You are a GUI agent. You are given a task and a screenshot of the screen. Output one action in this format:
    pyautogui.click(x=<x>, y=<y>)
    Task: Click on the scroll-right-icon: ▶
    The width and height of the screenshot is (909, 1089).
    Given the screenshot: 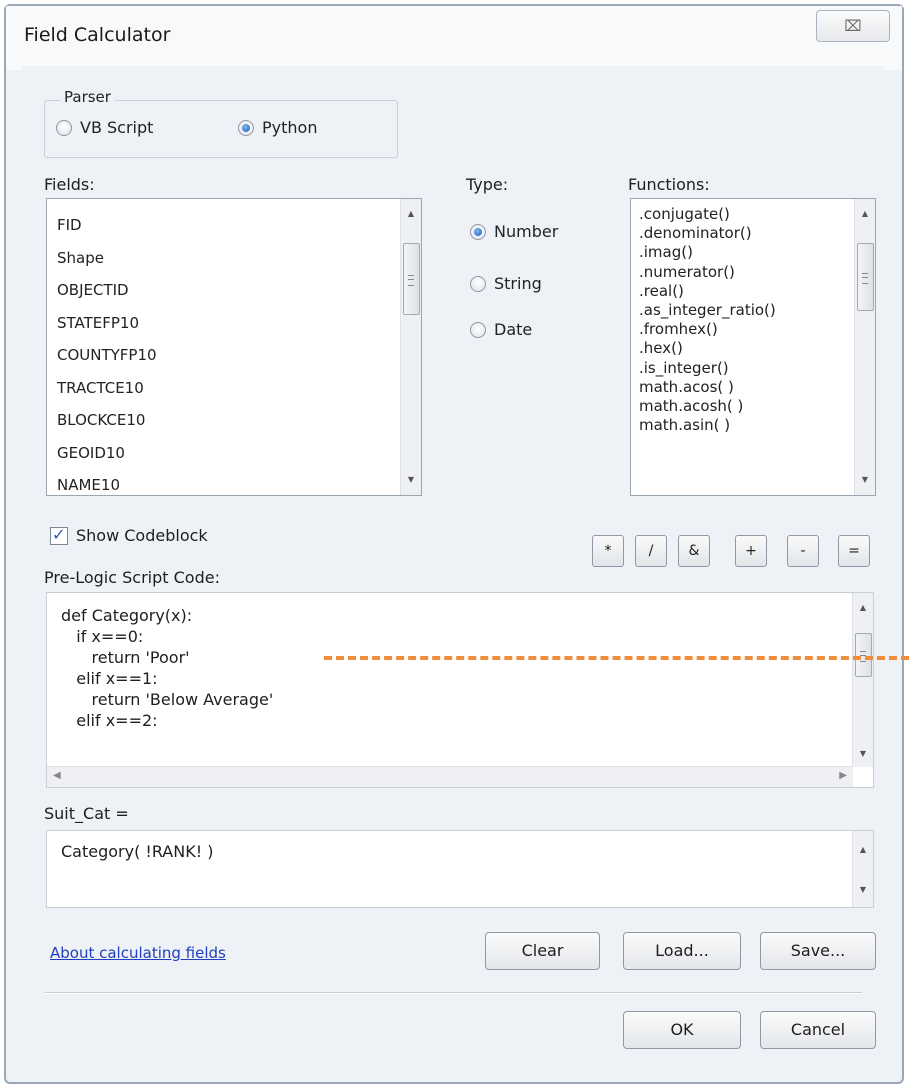 What is the action you would take?
    pyautogui.click(x=843, y=775)
    